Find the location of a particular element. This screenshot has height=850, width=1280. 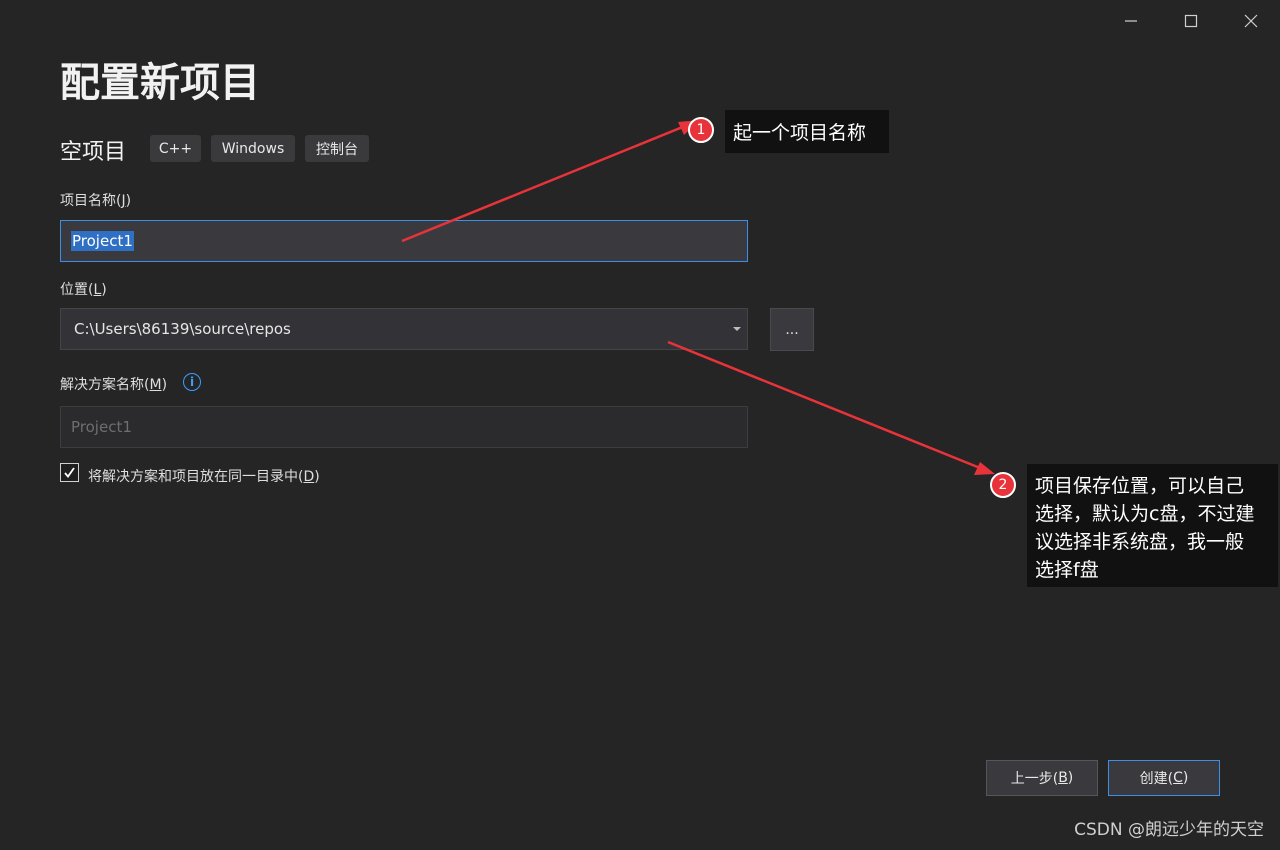

project-name-value: Project1 is located at coordinates (102, 241).